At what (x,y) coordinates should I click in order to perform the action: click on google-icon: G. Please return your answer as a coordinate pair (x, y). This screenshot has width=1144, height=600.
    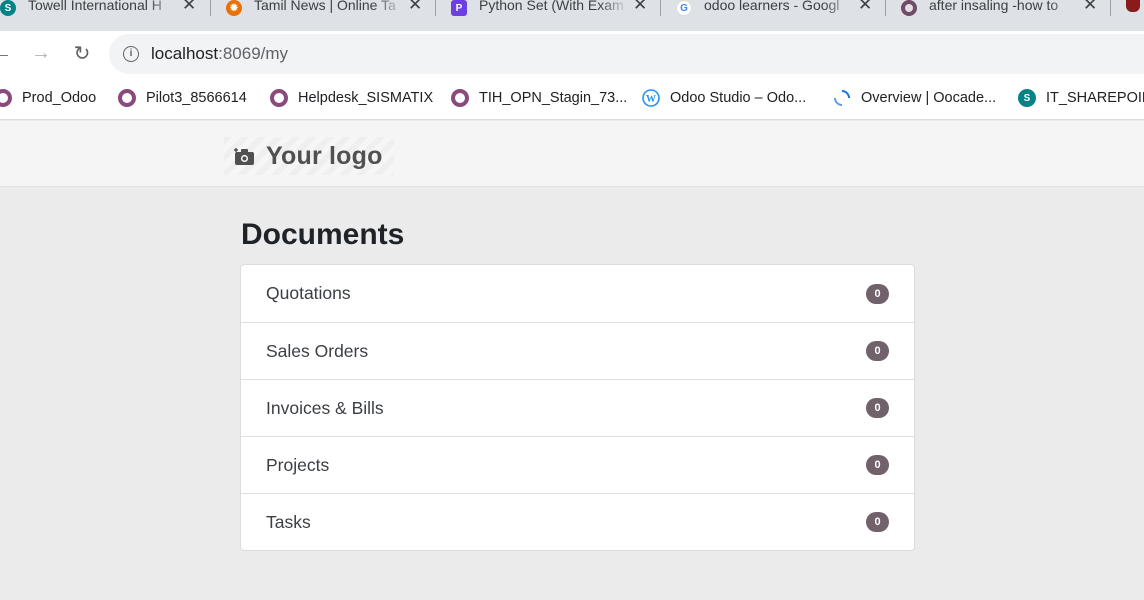
    Looking at the image, I should click on (684, 8).